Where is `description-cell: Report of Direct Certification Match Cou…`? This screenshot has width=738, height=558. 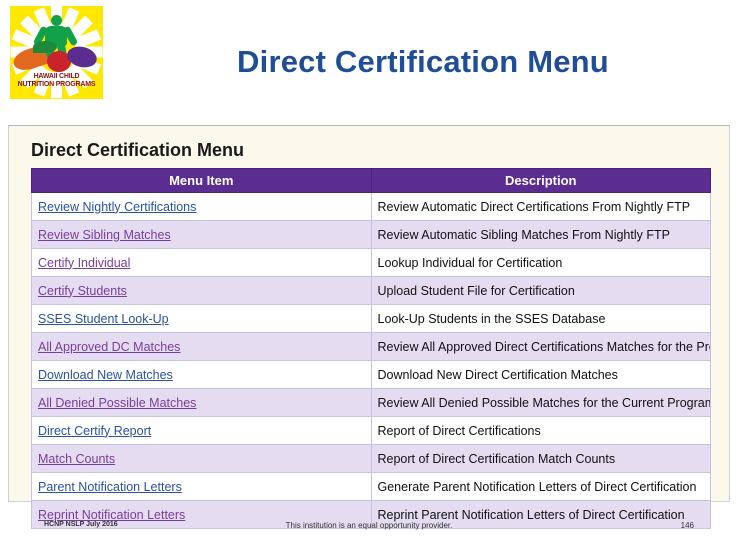 description-cell: Report of Direct Certification Match Cou… is located at coordinates (540, 458).